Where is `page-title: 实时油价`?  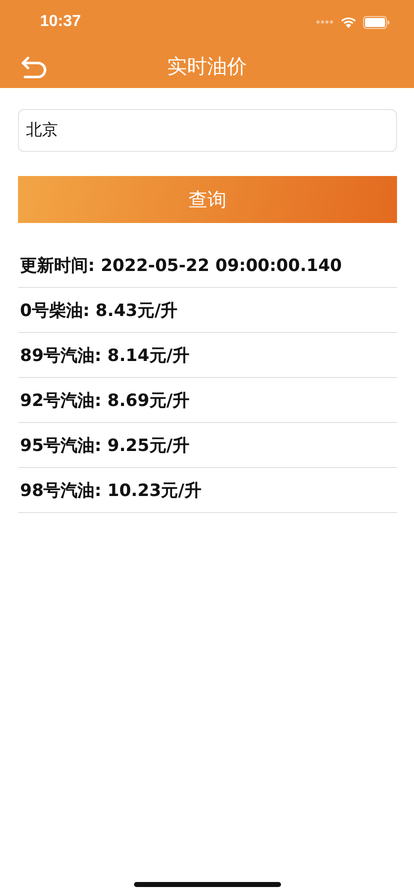
page-title: 实时油价 is located at coordinates (207, 66).